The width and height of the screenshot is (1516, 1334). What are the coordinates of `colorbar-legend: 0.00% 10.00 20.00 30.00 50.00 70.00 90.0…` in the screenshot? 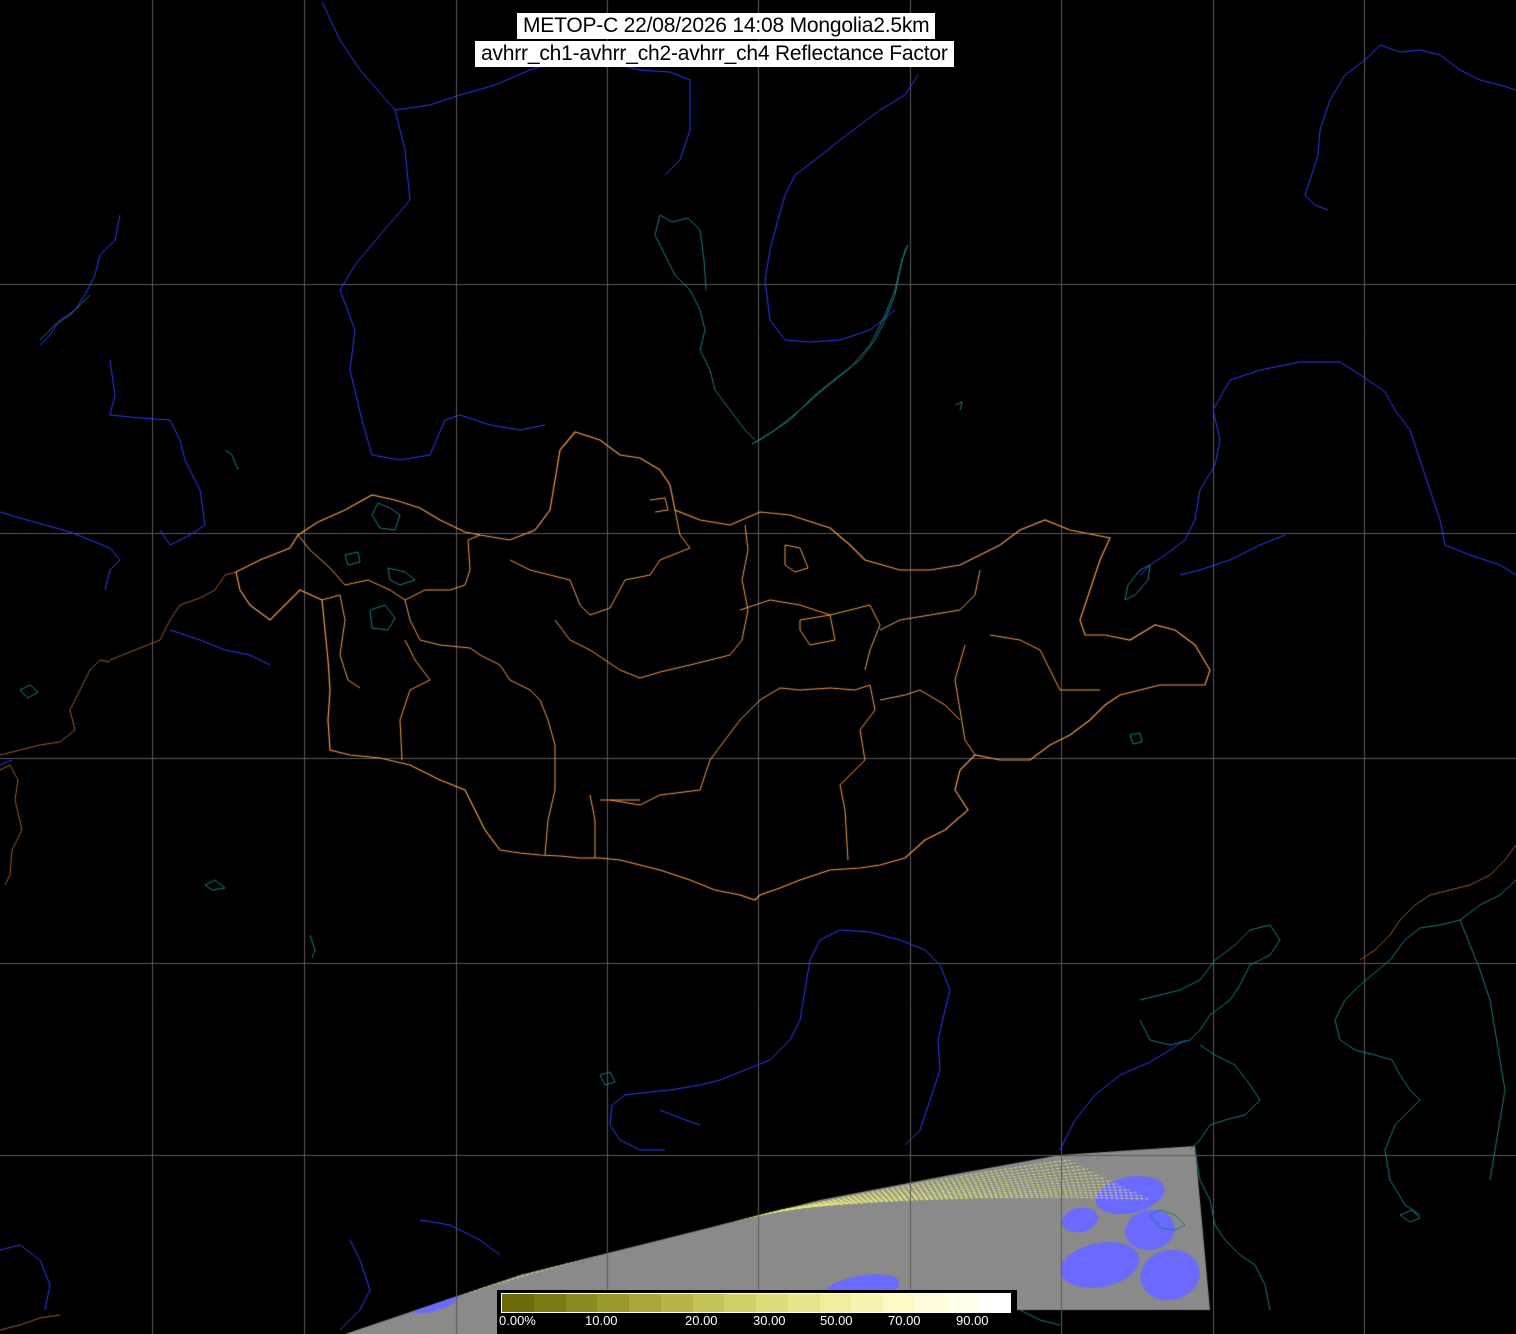 It's located at (757, 1312).